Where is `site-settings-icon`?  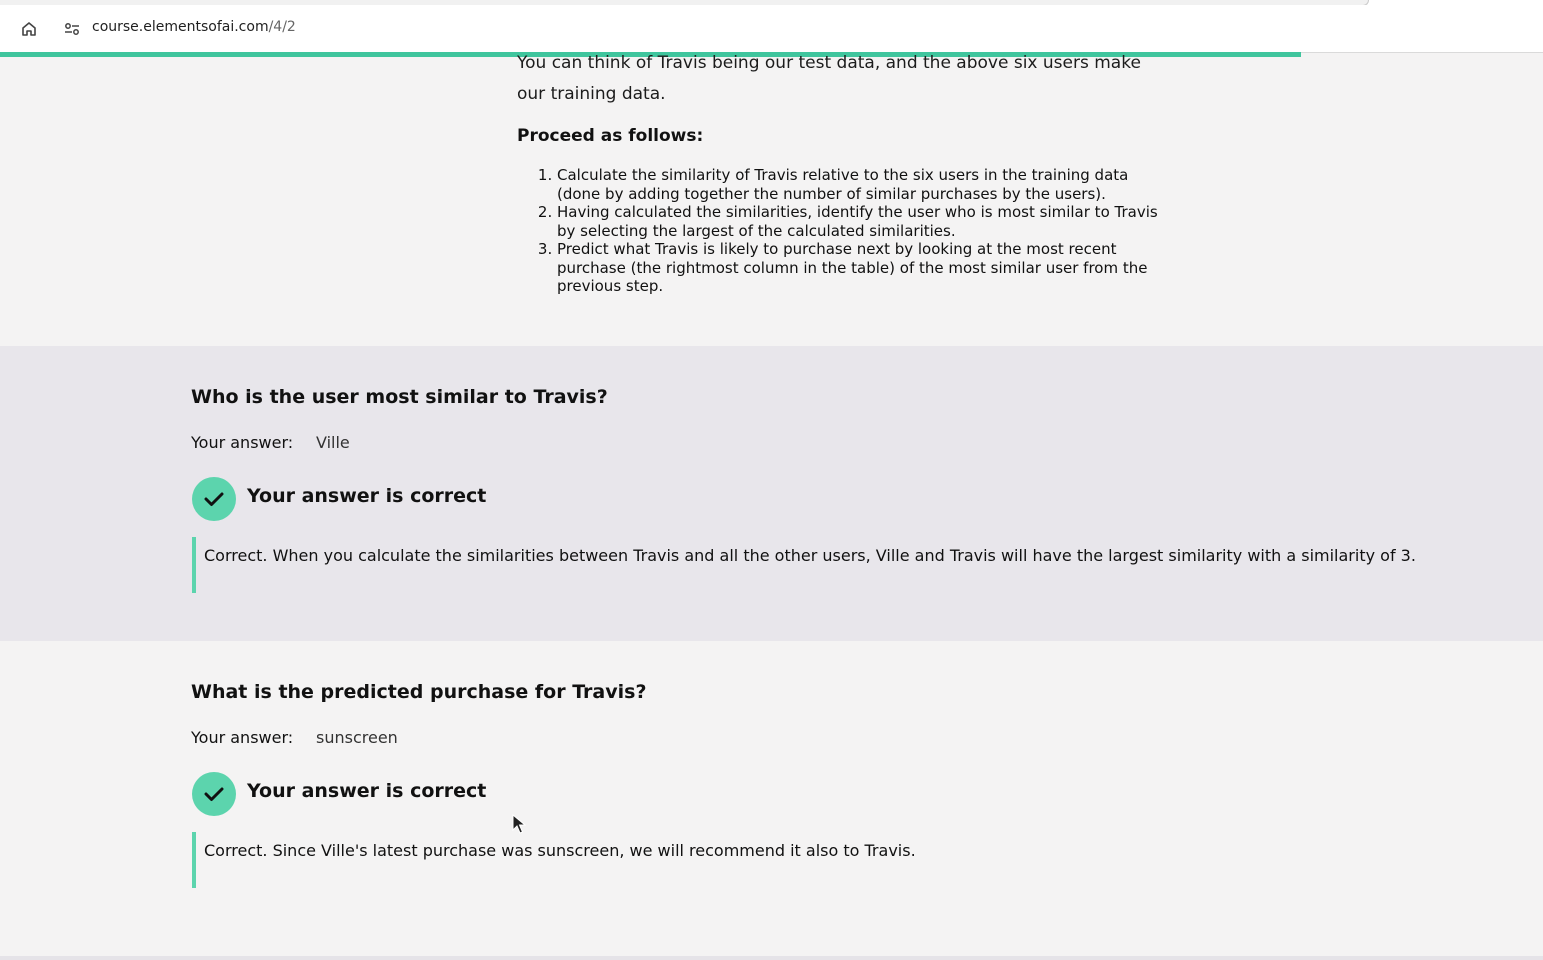 site-settings-icon is located at coordinates (72, 29).